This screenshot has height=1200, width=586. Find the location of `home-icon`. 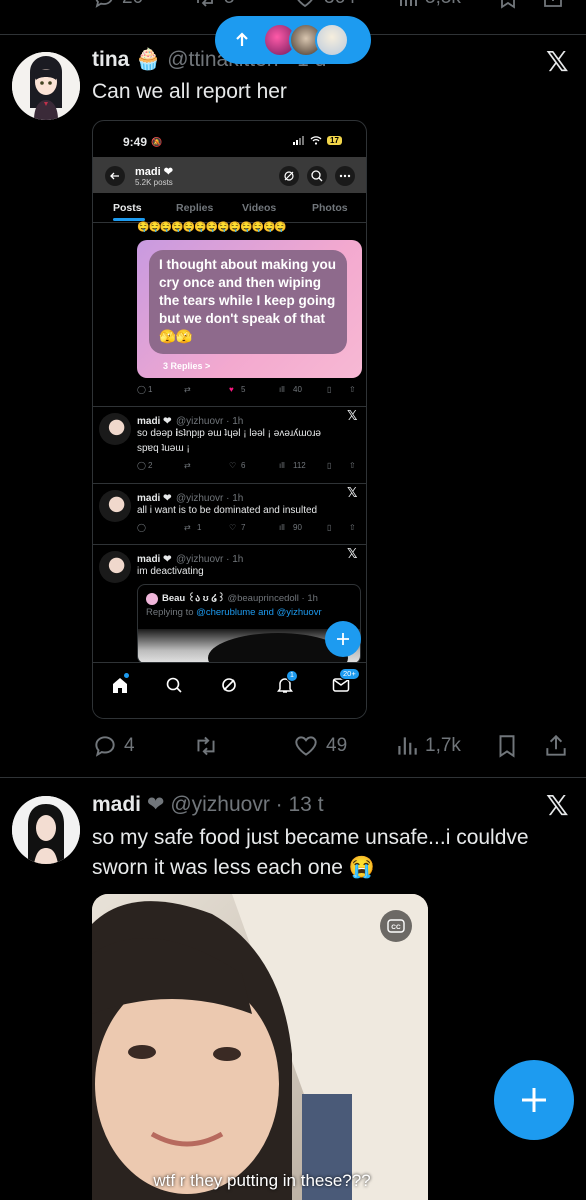

home-icon is located at coordinates (120, 685).